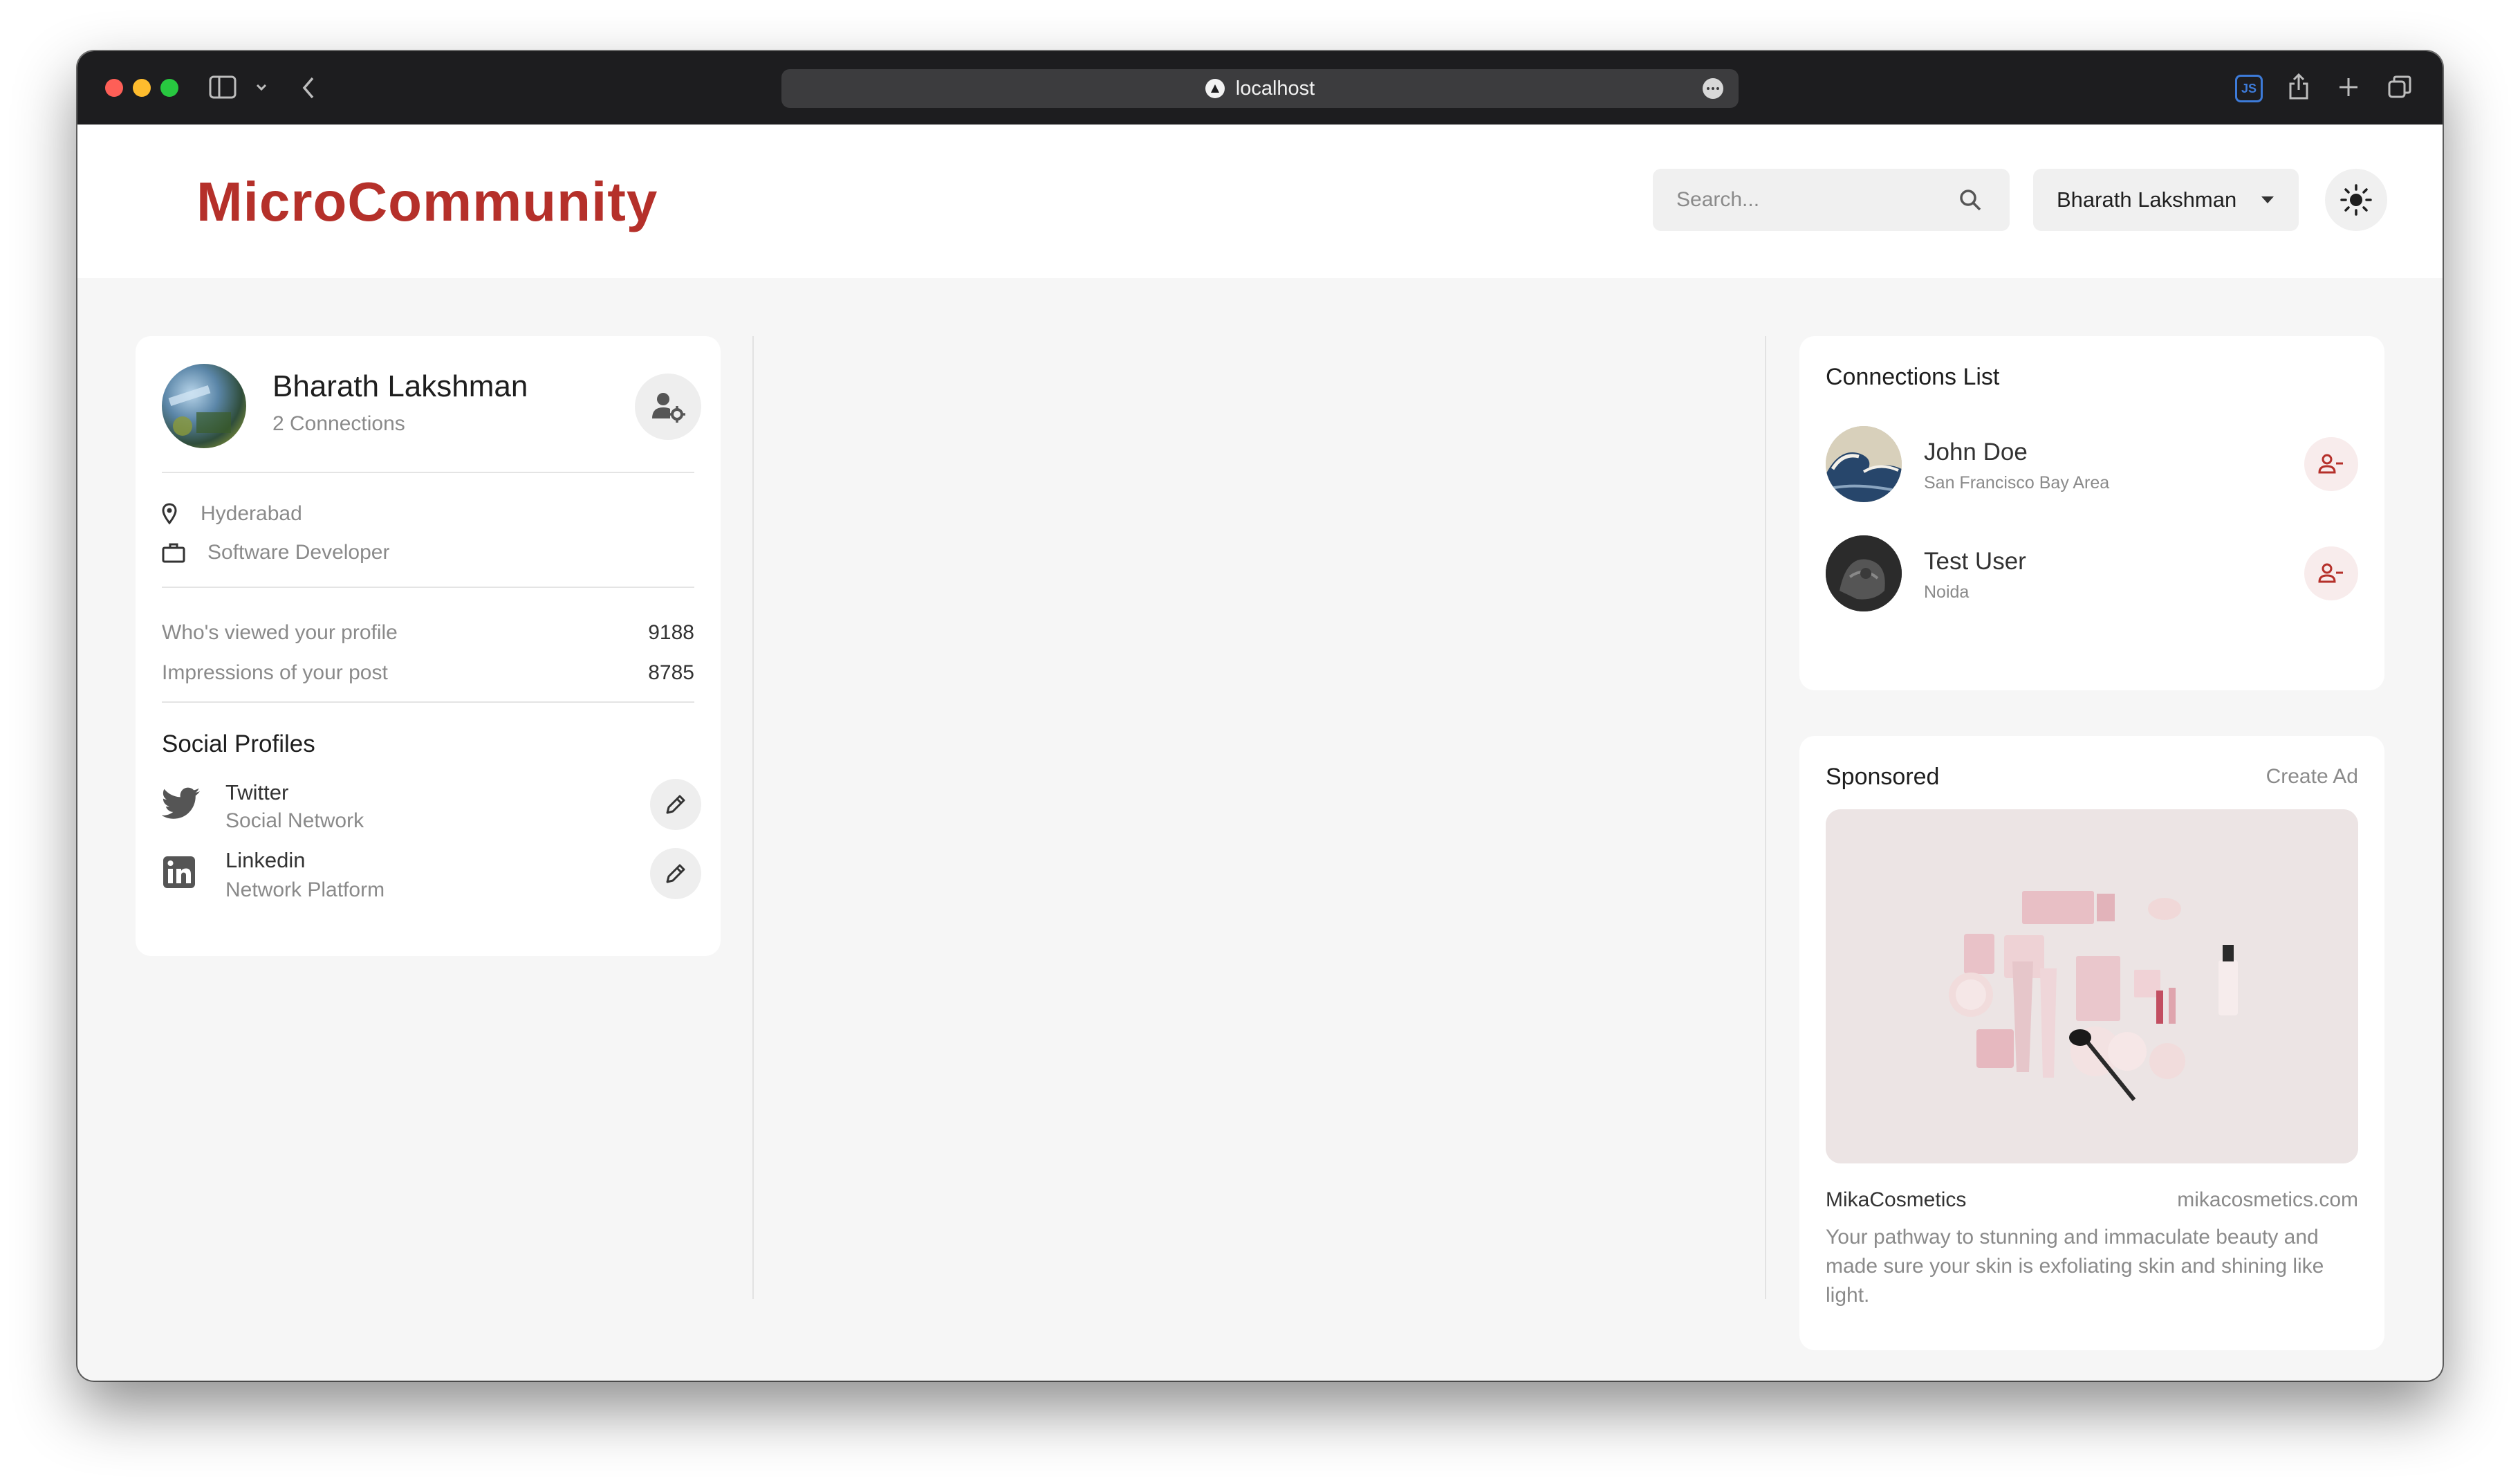 The width and height of the screenshot is (2520, 1483). What do you see at coordinates (1215, 88) in the screenshot?
I see `site-icon` at bounding box center [1215, 88].